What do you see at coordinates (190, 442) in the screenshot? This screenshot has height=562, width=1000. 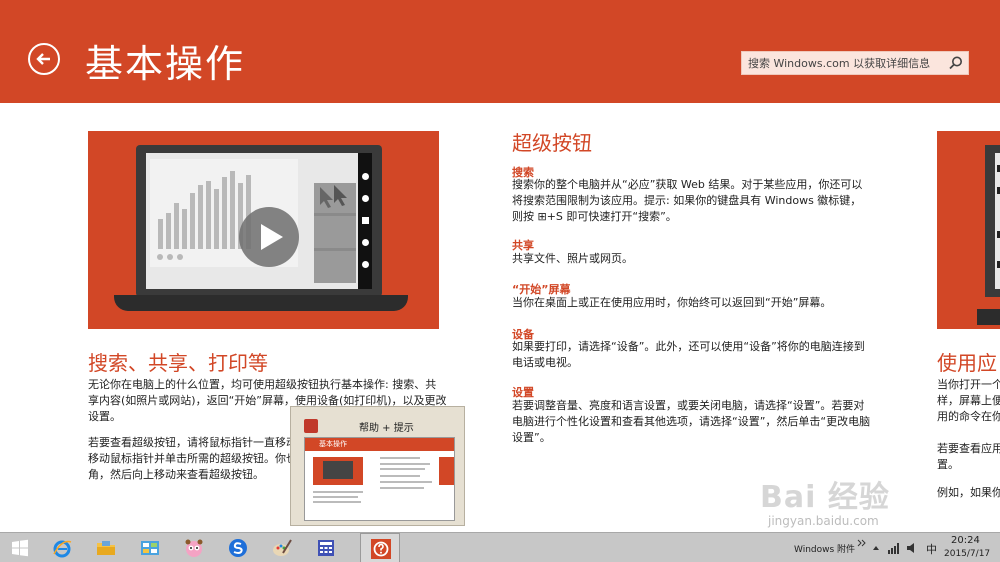 I see `text-line: 若要查看超级按钮，请将鼠标指针一直移动` at bounding box center [190, 442].